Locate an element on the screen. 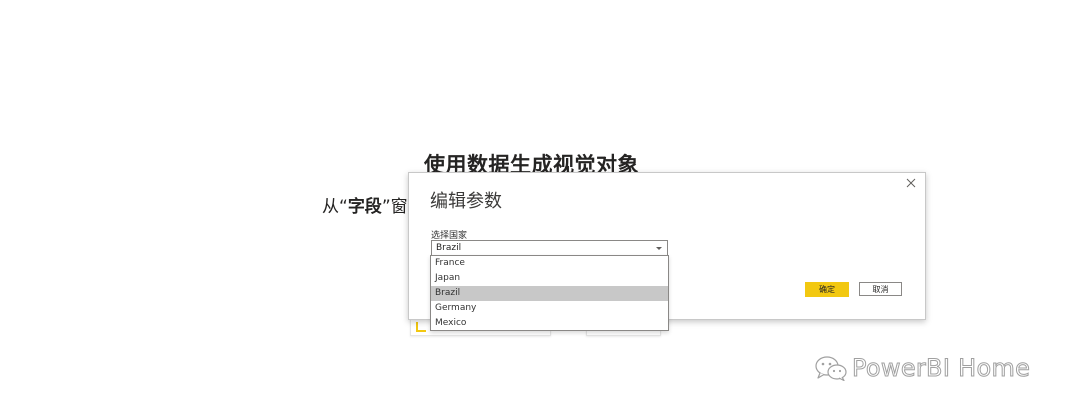 Image resolution: width=1080 pixels, height=412 pixels. cancel-button: 取消 is located at coordinates (880, 289).